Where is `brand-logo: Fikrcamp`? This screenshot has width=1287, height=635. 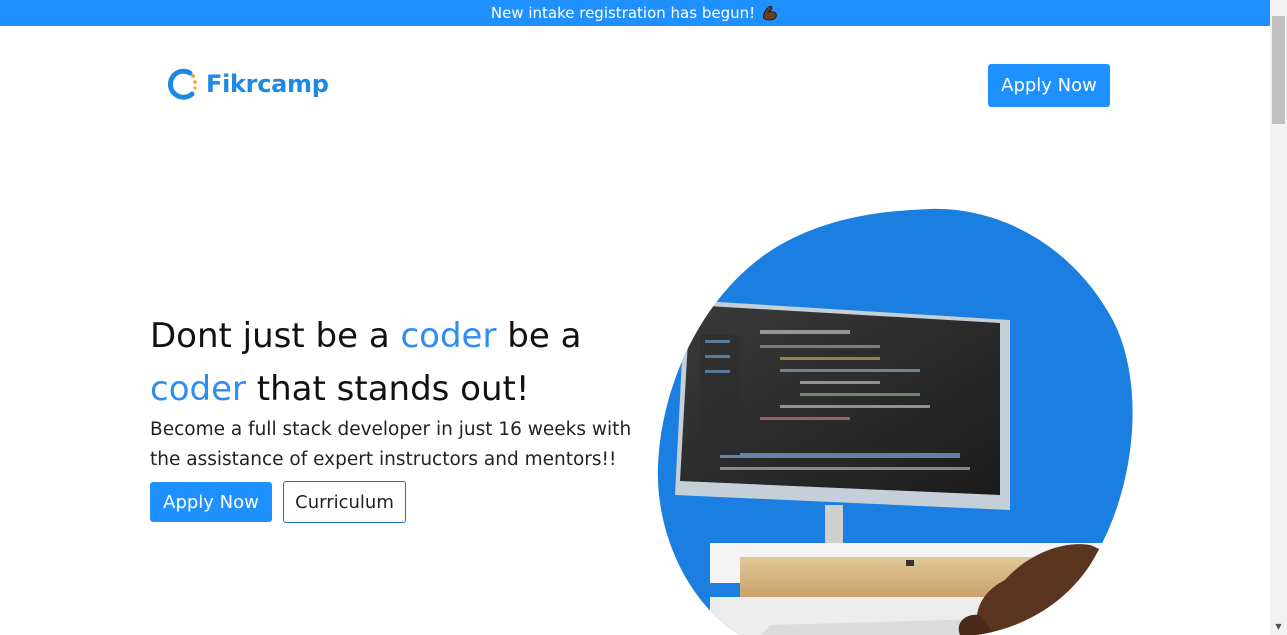
brand-logo: Fikrcamp is located at coordinates (245, 84).